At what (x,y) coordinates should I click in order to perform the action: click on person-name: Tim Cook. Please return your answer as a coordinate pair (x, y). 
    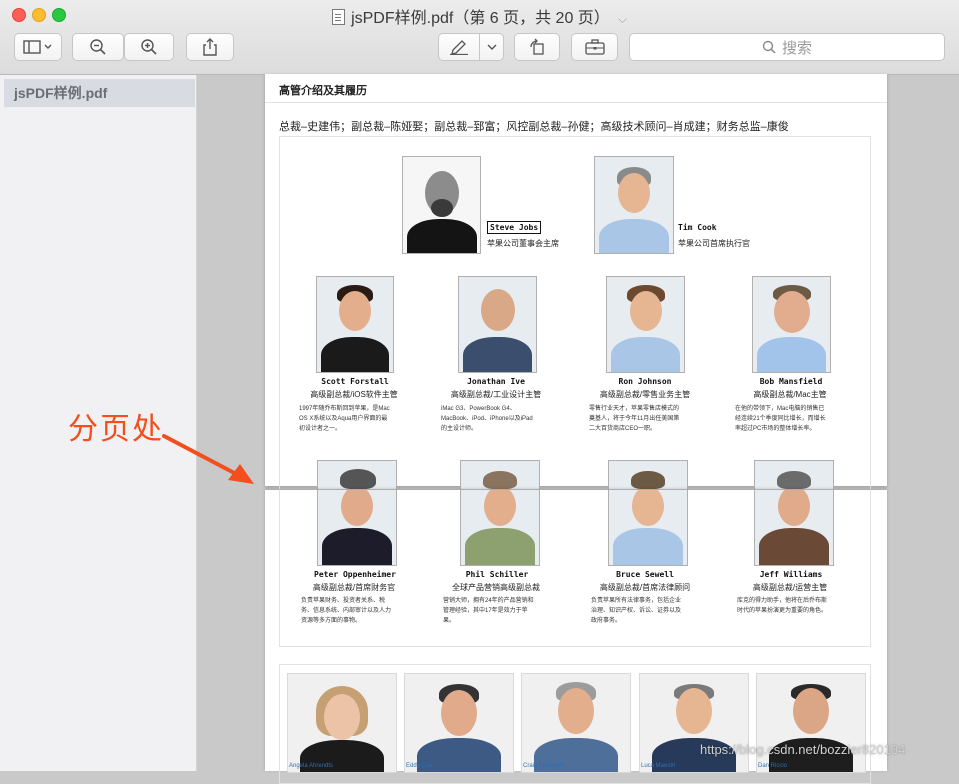
    Looking at the image, I should click on (697, 227).